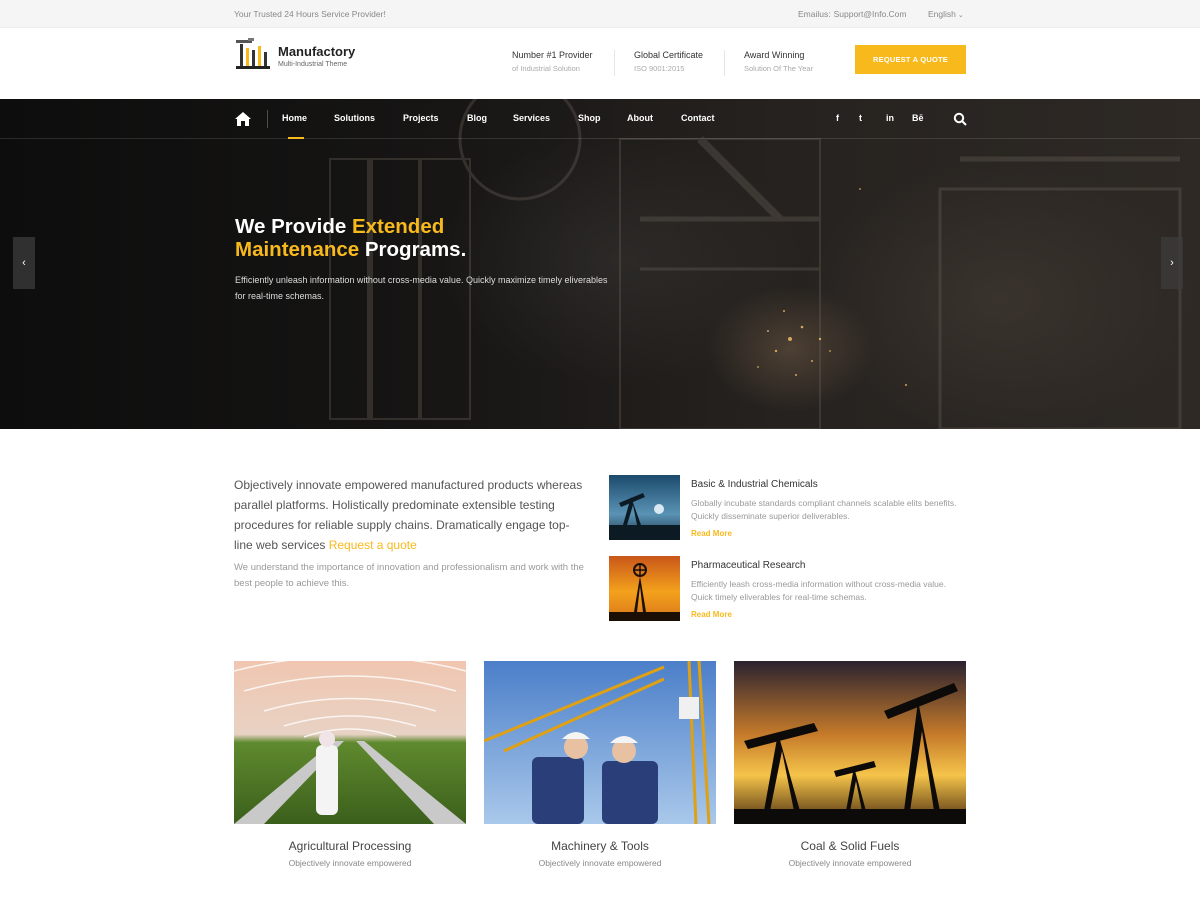 This screenshot has width=1200, height=900. I want to click on info-title: Award Winning, so click(774, 55).